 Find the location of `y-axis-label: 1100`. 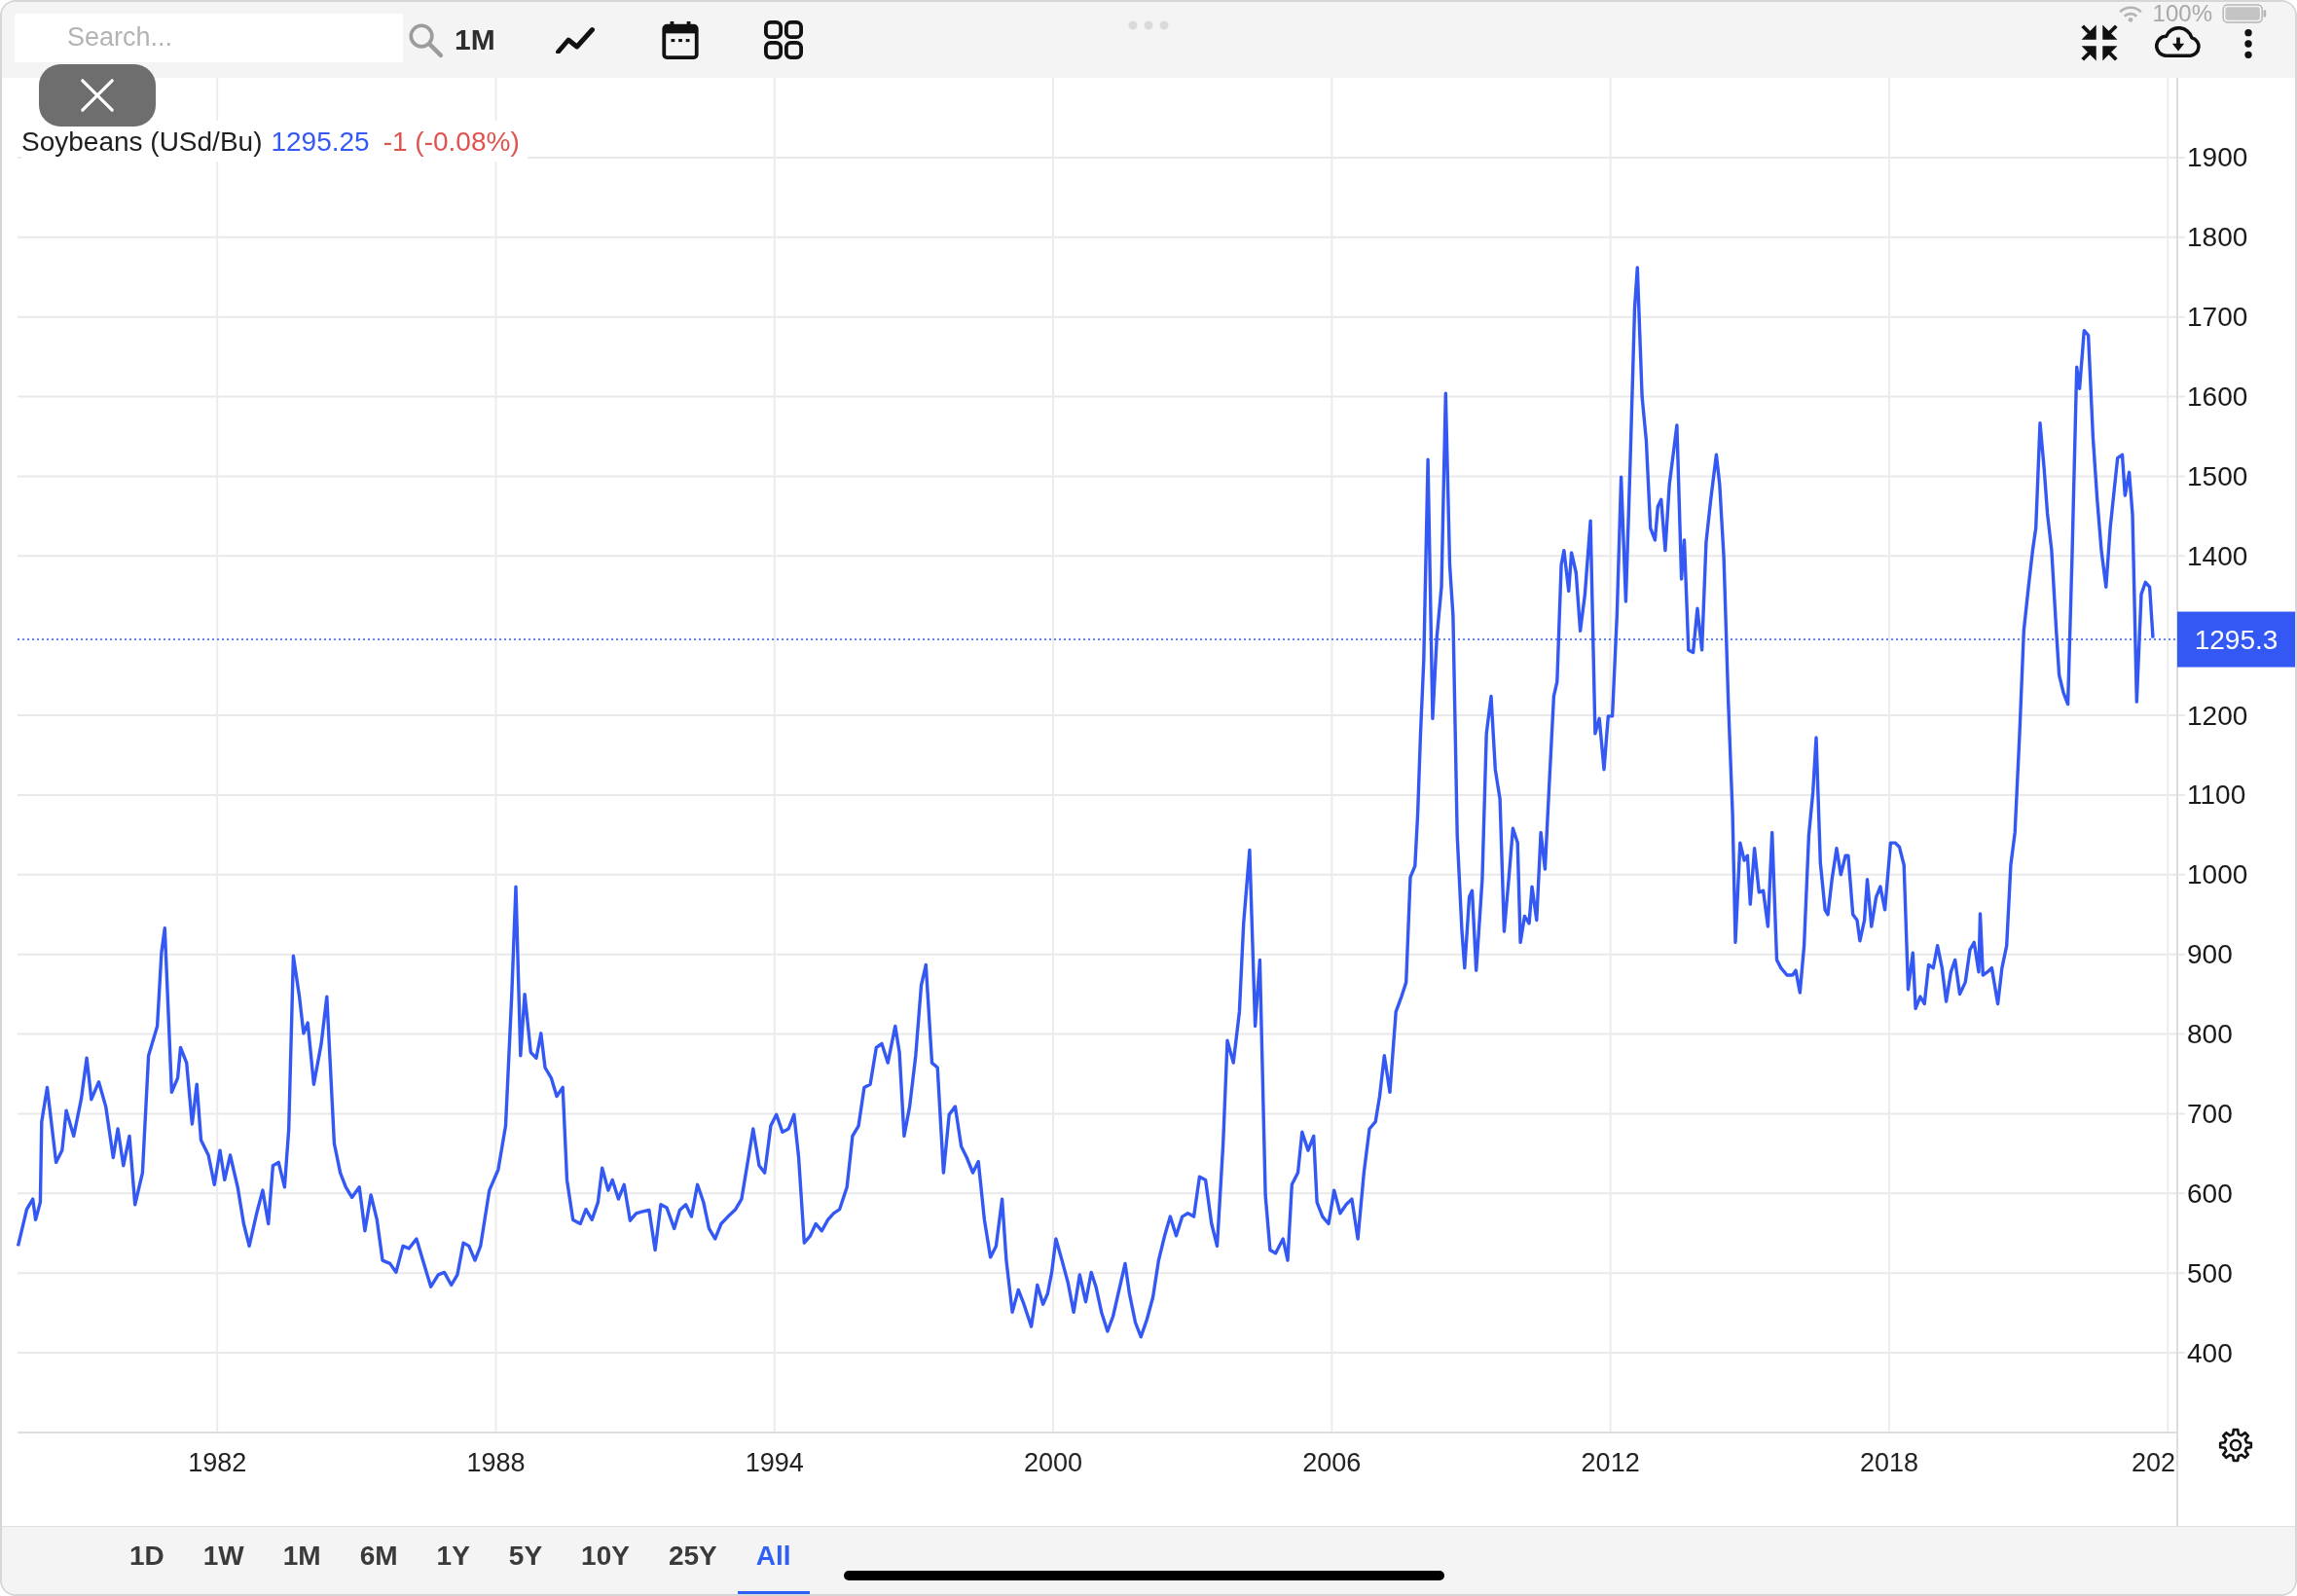

y-axis-label: 1100 is located at coordinates (2216, 796).